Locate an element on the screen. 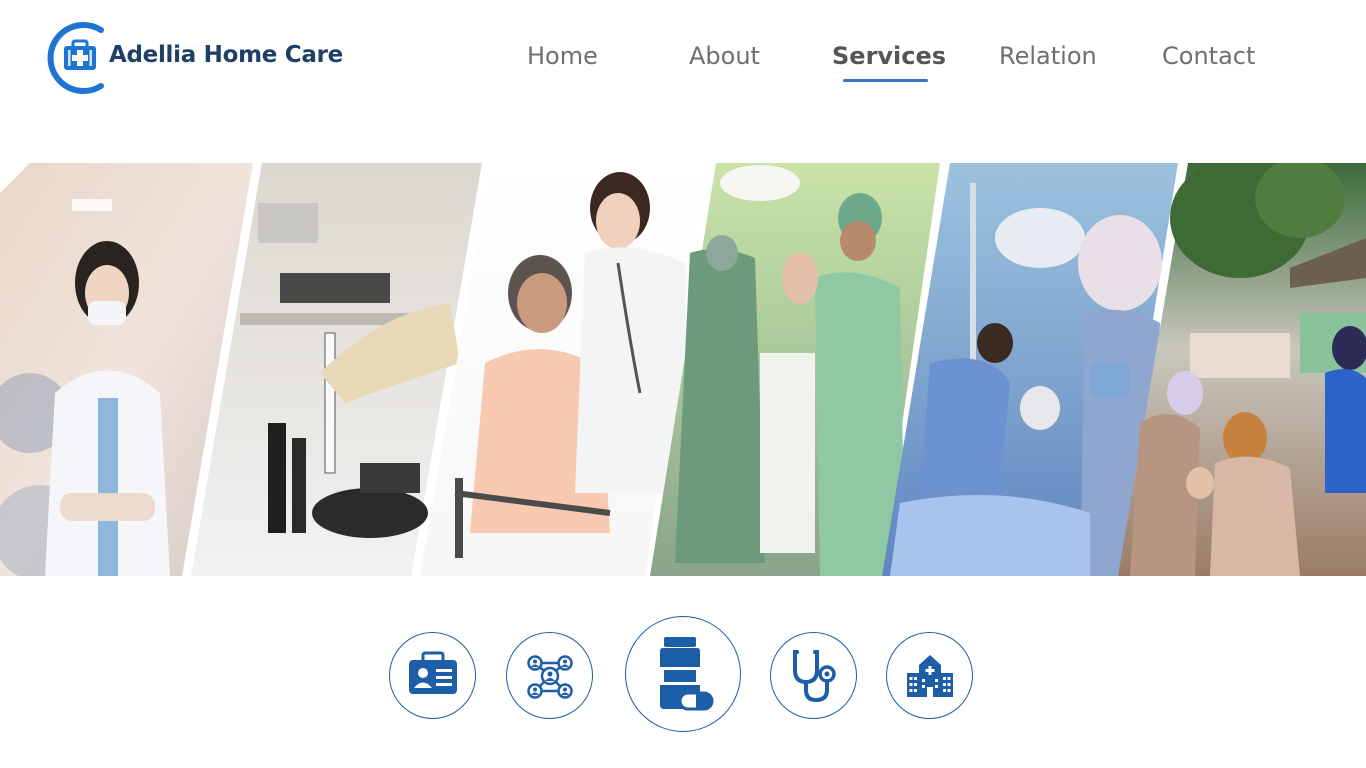 The width and height of the screenshot is (1366, 768). nav-home: Home is located at coordinates (562, 56).